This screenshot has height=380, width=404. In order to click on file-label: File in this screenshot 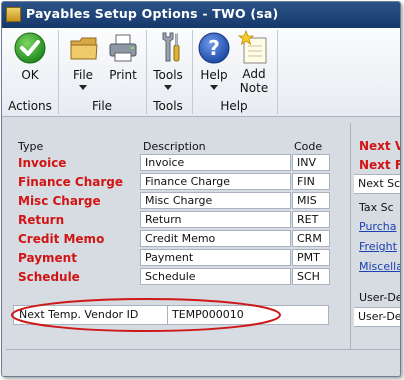, I will do `click(83, 75)`.